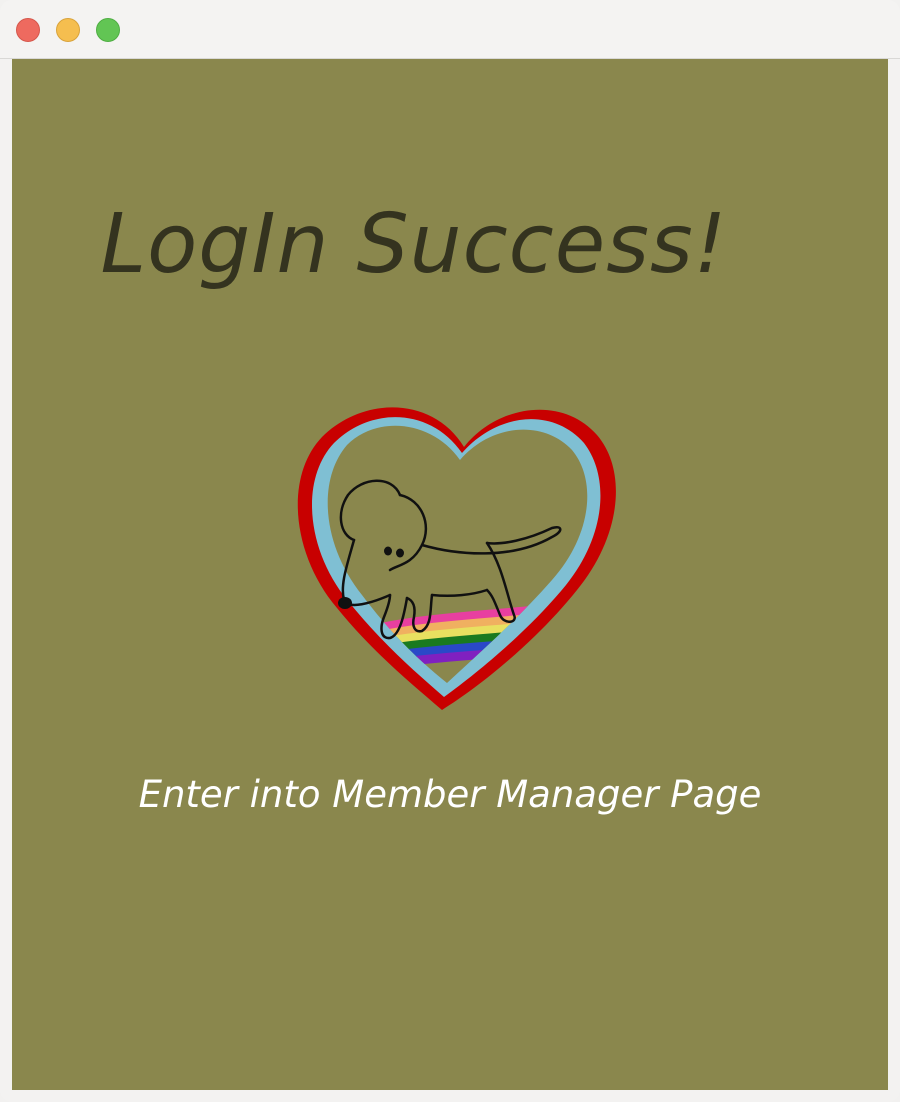  I want to click on title-bar, so click(450, 29).